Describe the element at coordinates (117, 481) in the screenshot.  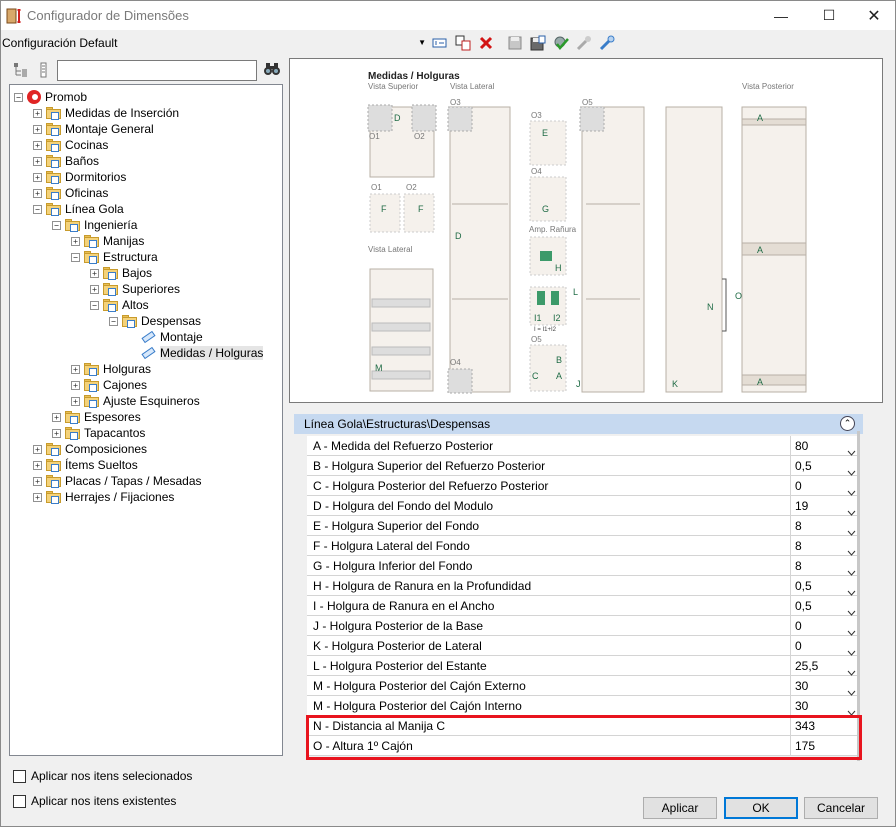
I see `tree-node: + Placas / Tapas / Mesadas` at that location.